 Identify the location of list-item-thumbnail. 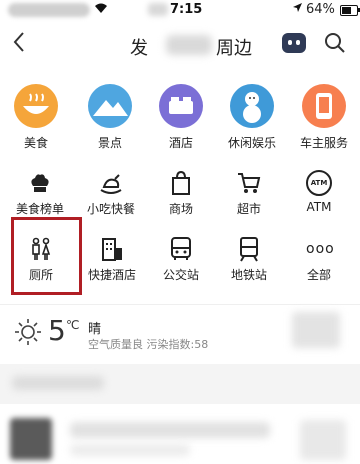
(31, 439).